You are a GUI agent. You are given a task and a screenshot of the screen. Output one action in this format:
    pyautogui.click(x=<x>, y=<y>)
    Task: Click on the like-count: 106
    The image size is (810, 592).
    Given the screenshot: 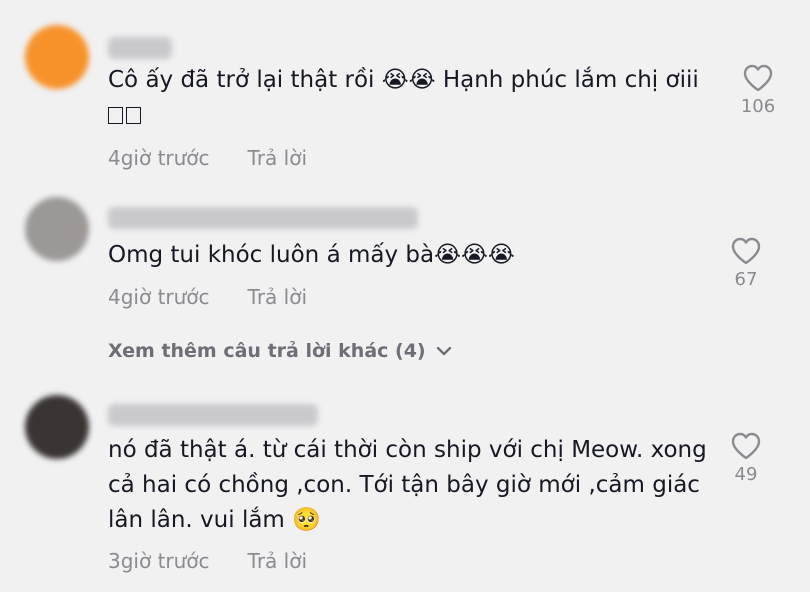 What is the action you would take?
    pyautogui.click(x=758, y=106)
    